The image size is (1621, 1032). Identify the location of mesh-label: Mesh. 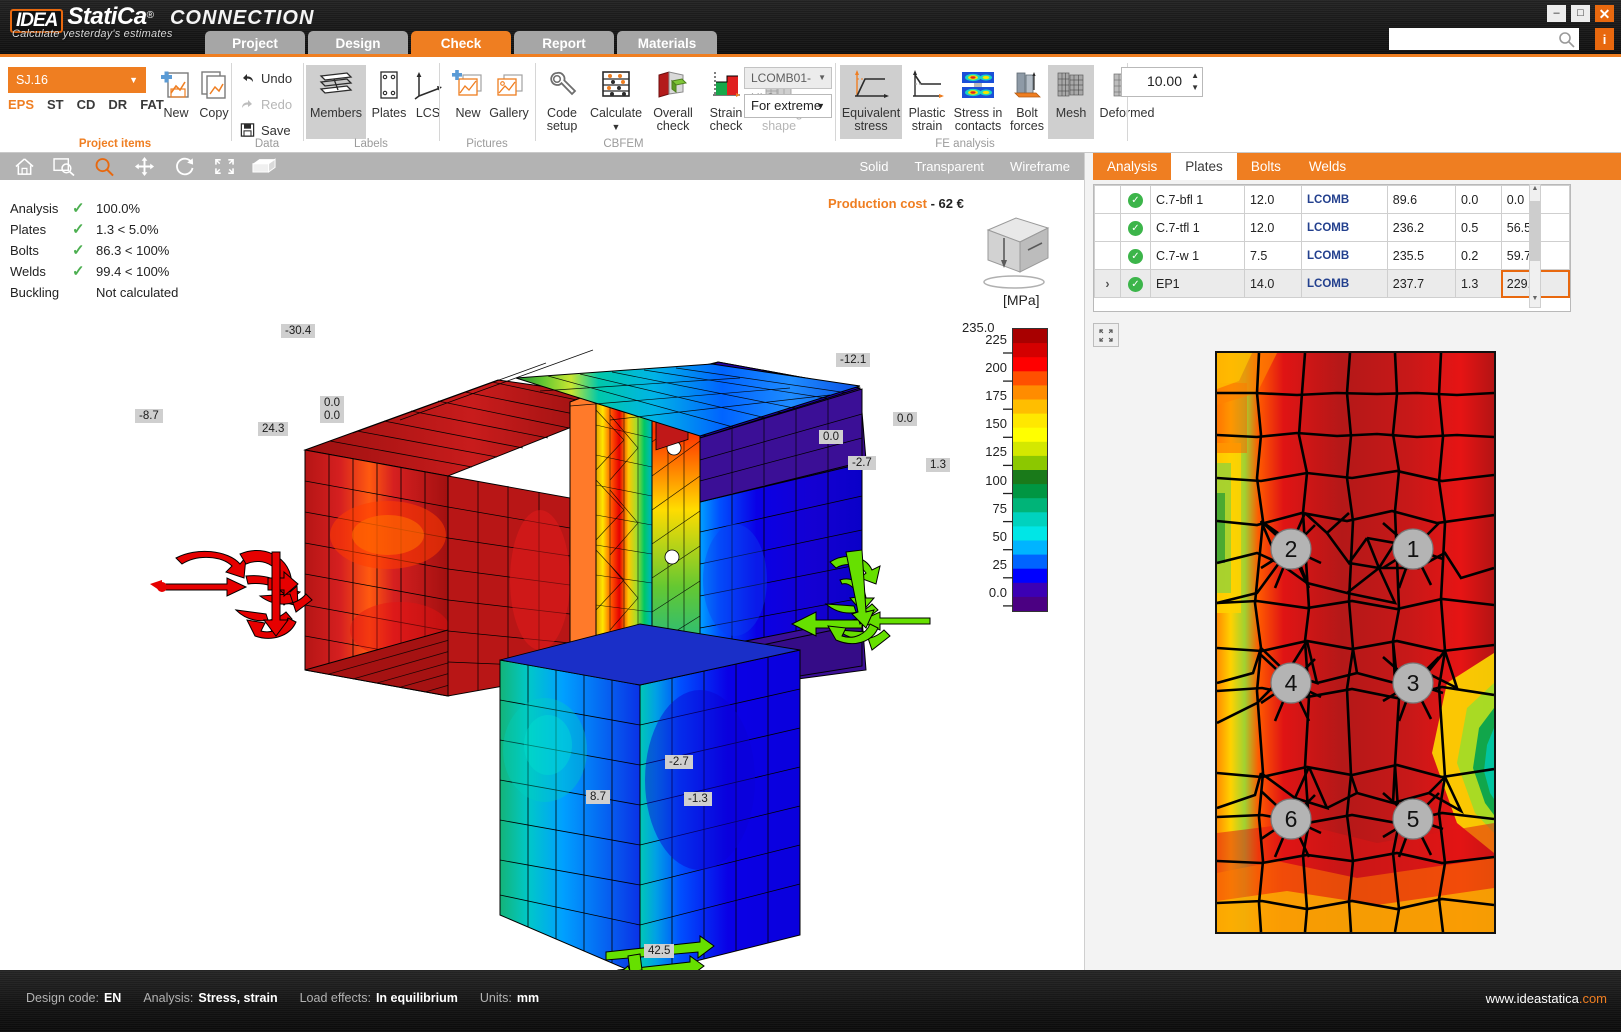
(1071, 113).